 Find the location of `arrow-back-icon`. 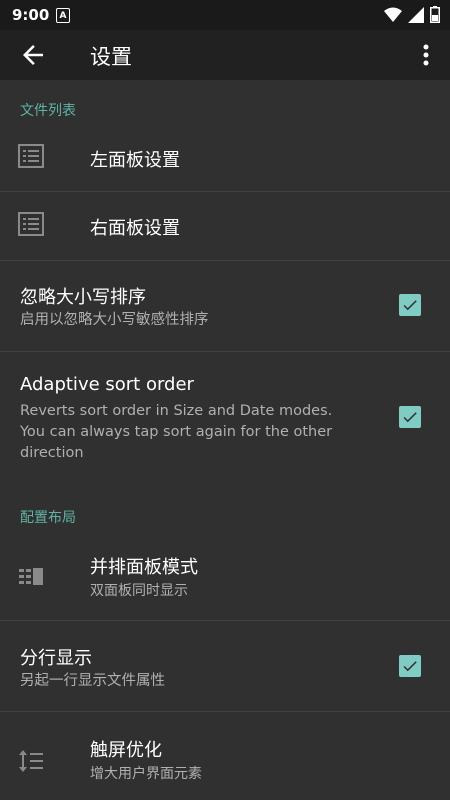

arrow-back-icon is located at coordinates (33, 55).